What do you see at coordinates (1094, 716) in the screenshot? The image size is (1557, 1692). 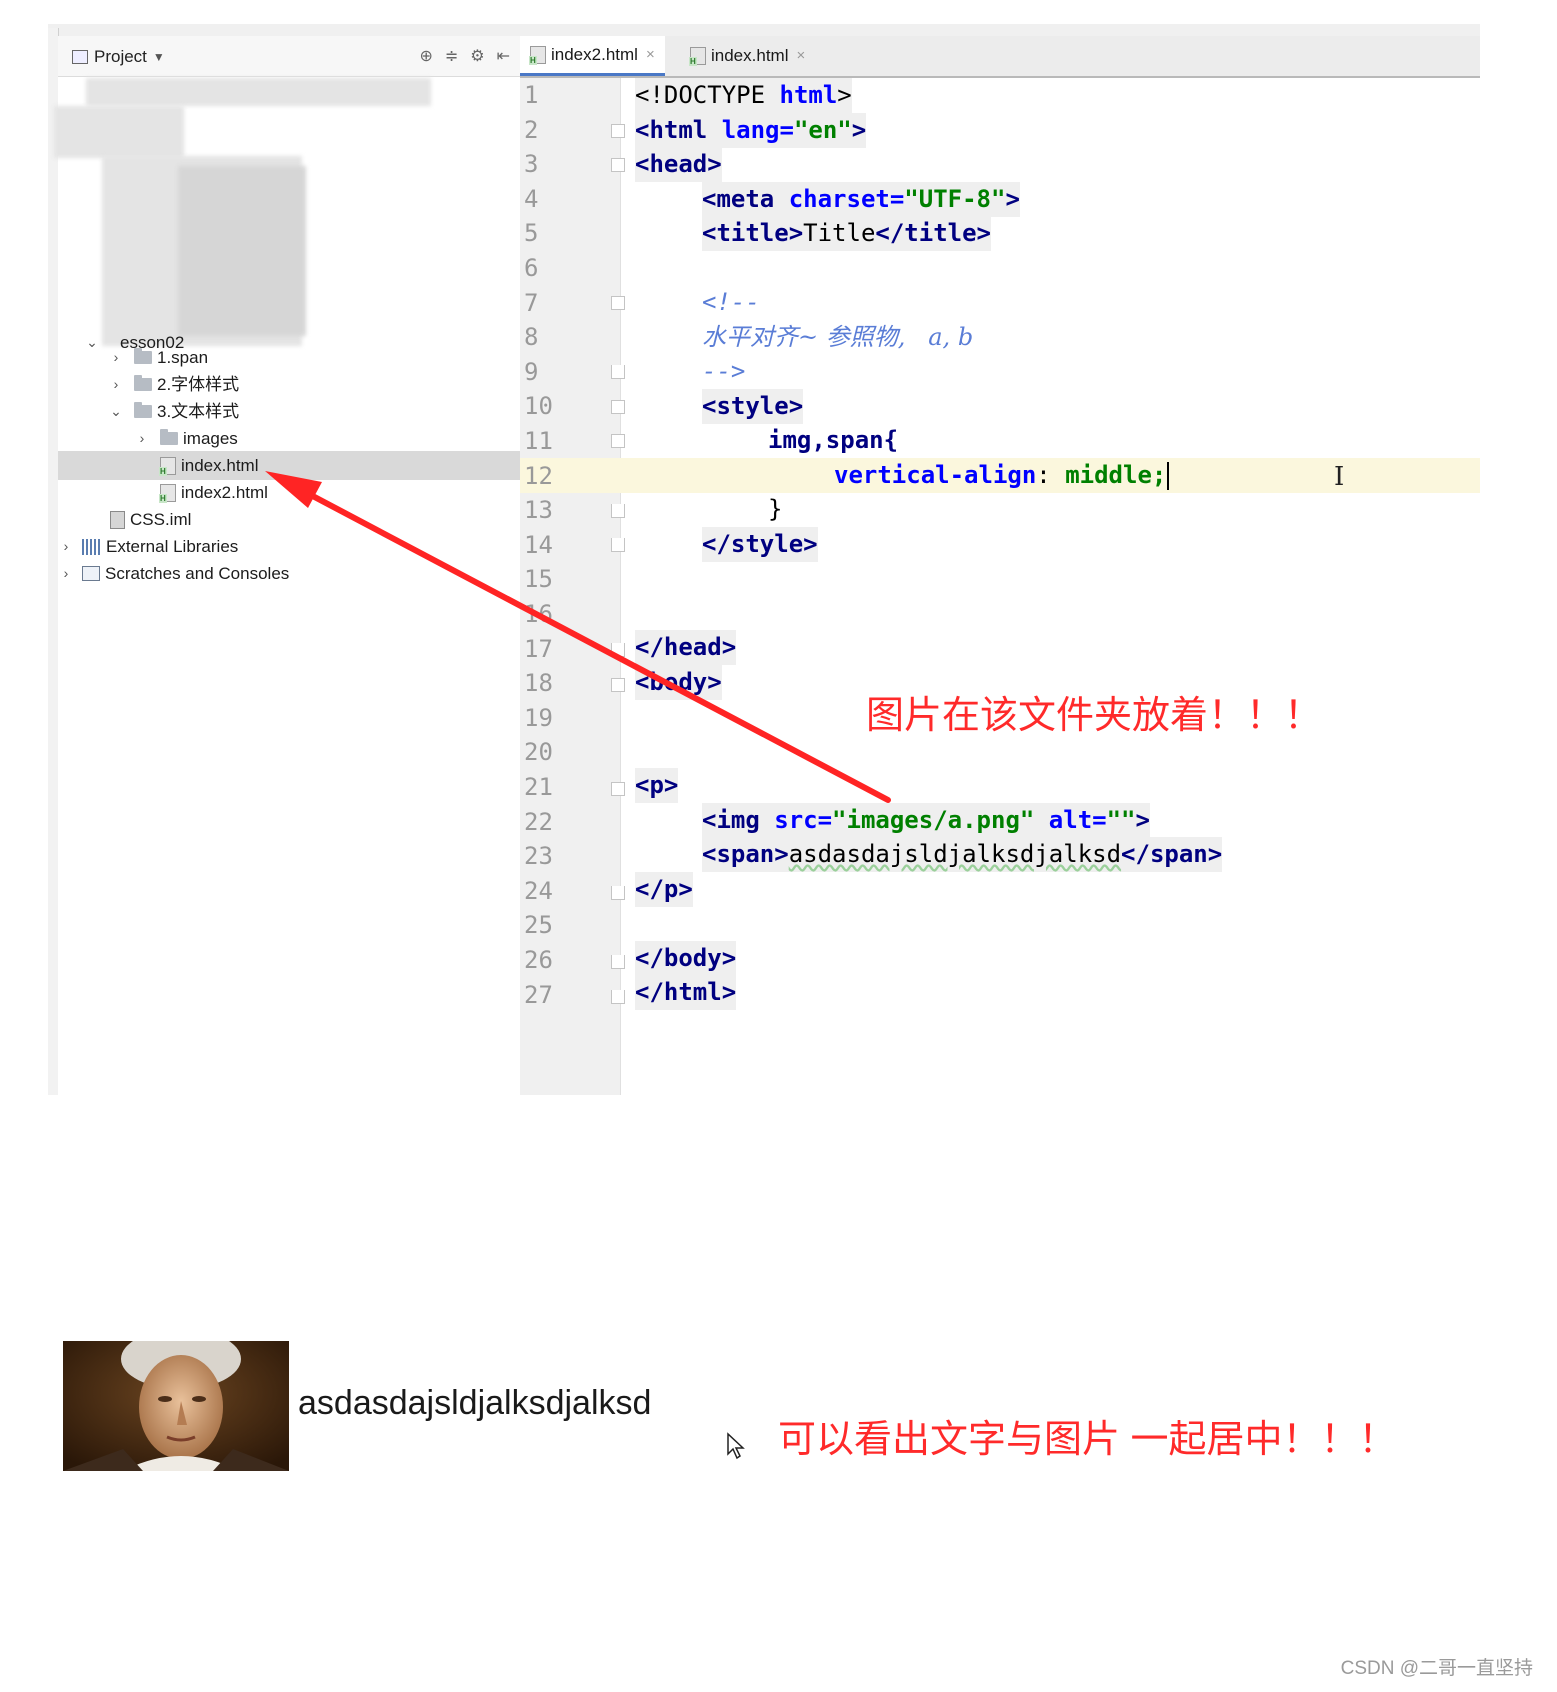 I see `folder-annotation: 图片在该文件夹放着！！！` at bounding box center [1094, 716].